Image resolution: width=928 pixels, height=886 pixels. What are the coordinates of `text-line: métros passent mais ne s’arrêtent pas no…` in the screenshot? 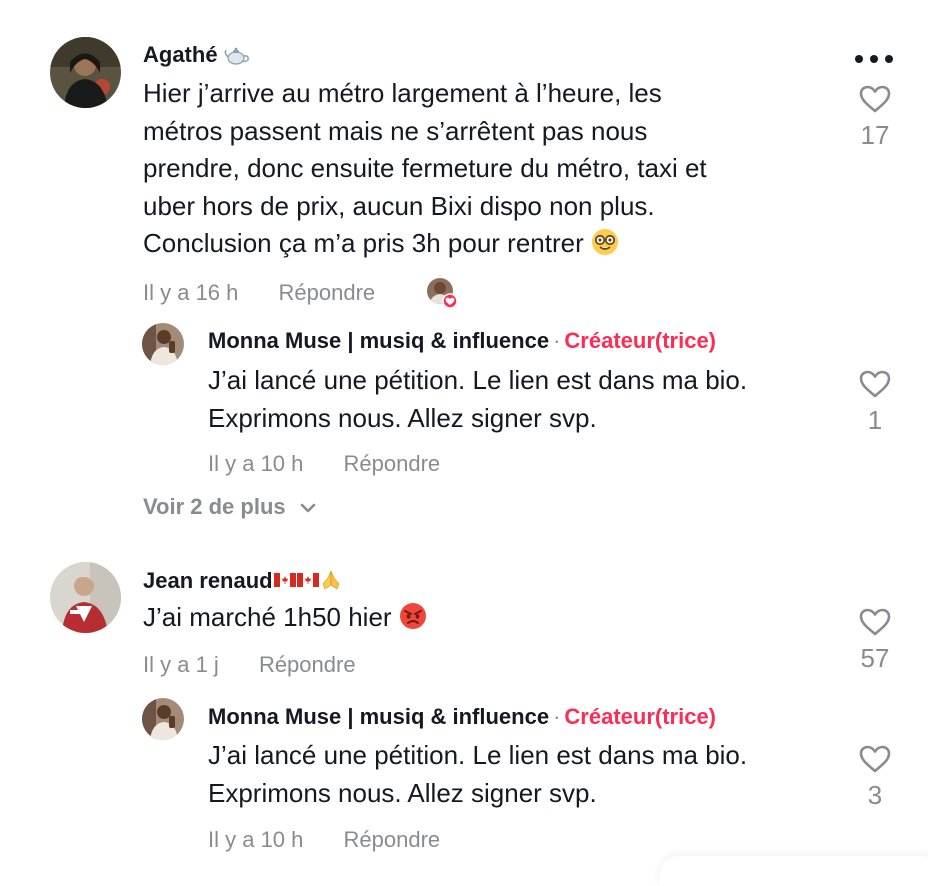 It's located at (395, 130).